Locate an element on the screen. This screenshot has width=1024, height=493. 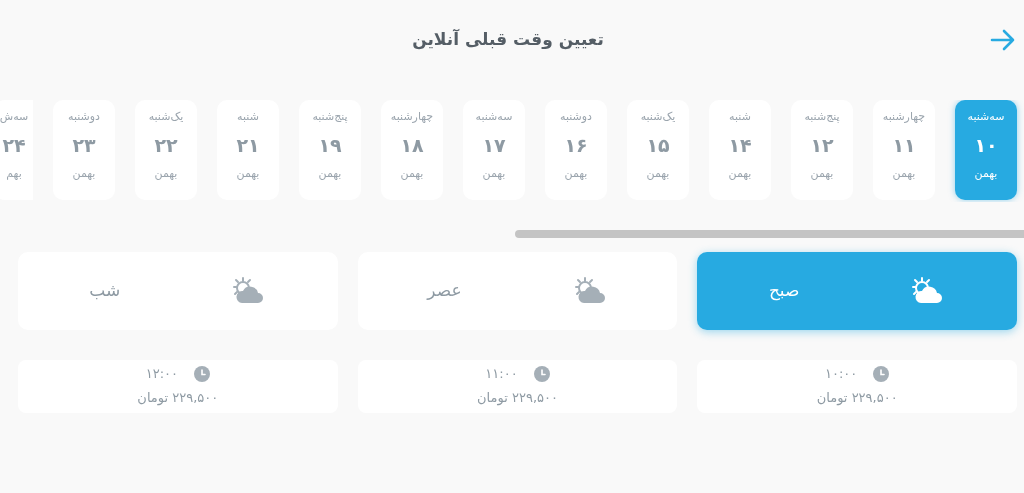
day-number: ۱۲ is located at coordinates (822, 145).